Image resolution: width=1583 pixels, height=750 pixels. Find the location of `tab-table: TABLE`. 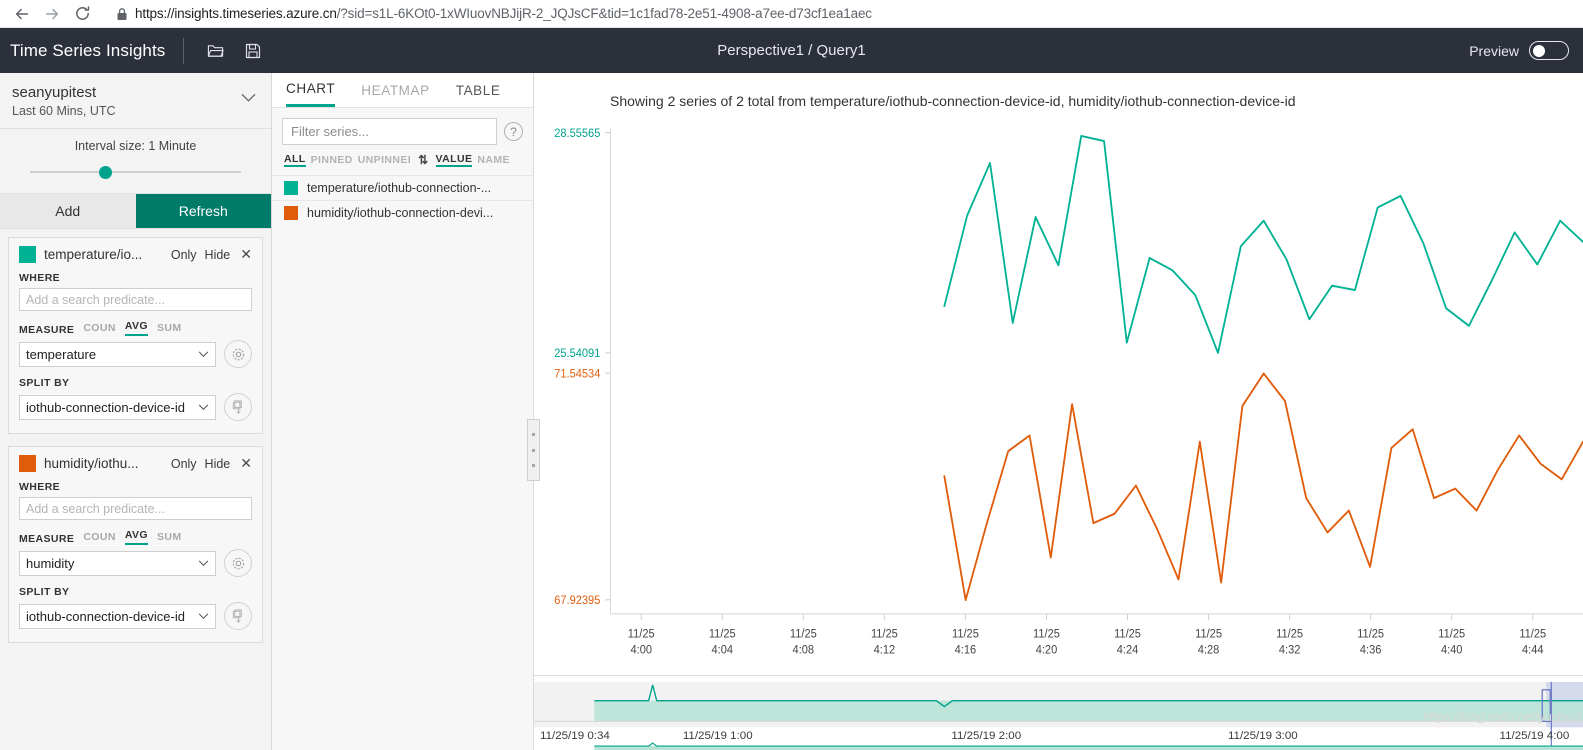

tab-table: TABLE is located at coordinates (478, 90).